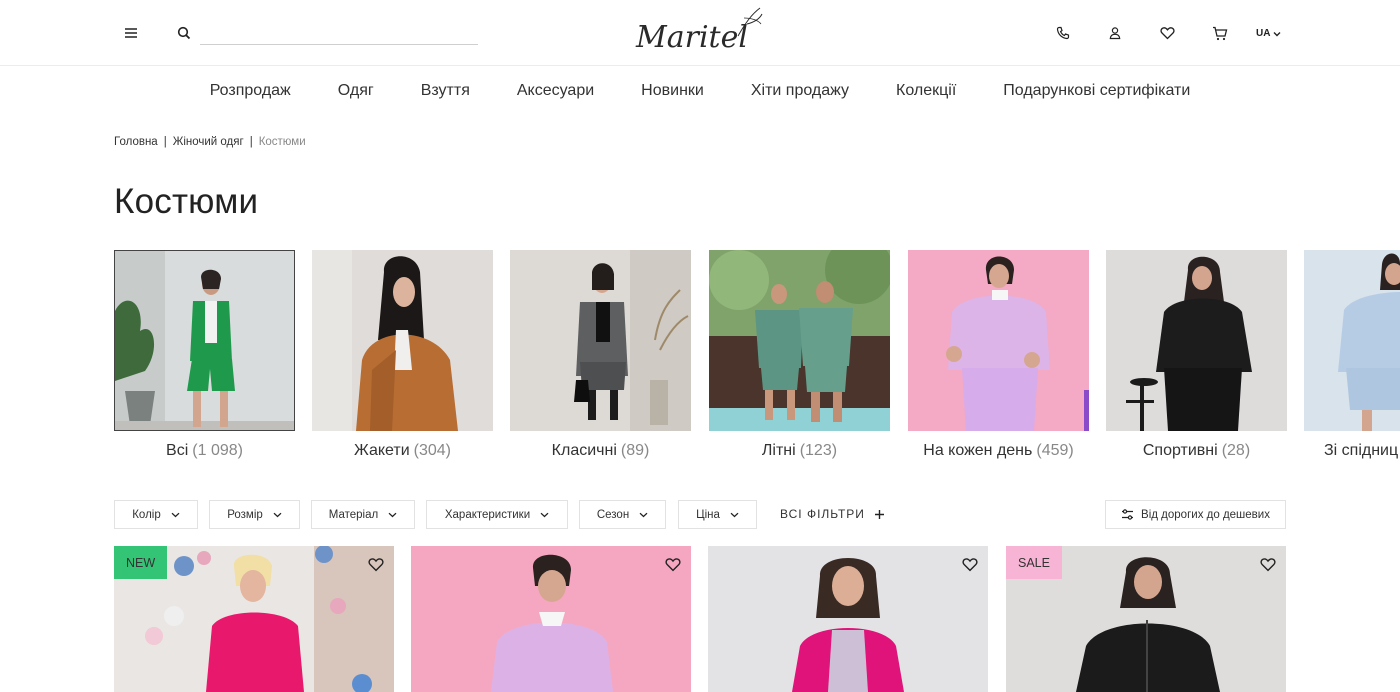 This screenshot has height=692, width=1400. What do you see at coordinates (1096, 91) in the screenshot?
I see `nav-item-gift-cards: Подарункові сертифікати` at bounding box center [1096, 91].